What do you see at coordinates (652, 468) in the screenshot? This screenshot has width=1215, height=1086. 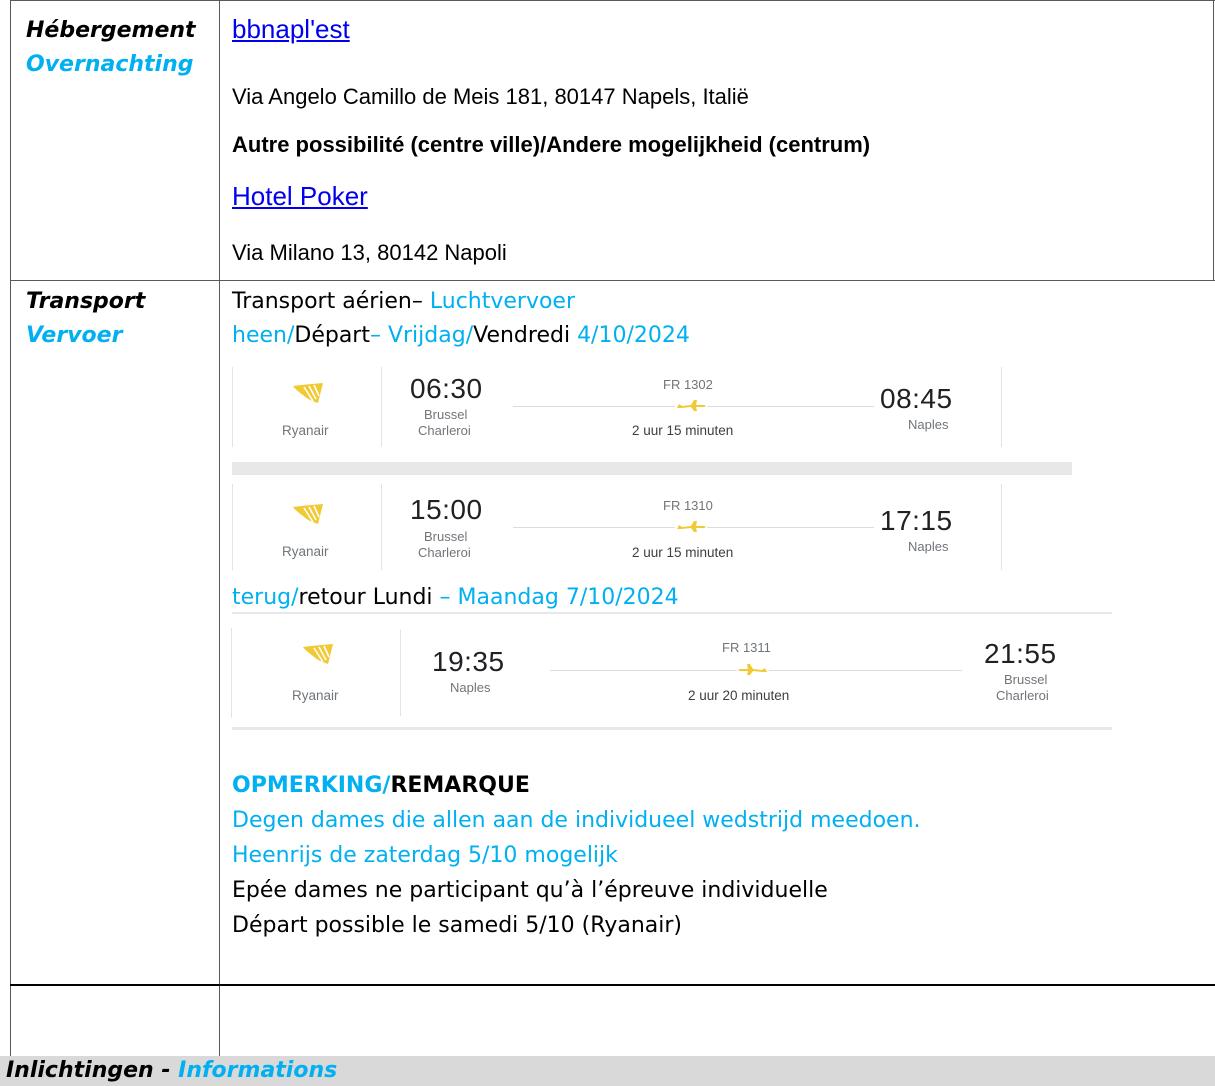 I see `flight-separator` at bounding box center [652, 468].